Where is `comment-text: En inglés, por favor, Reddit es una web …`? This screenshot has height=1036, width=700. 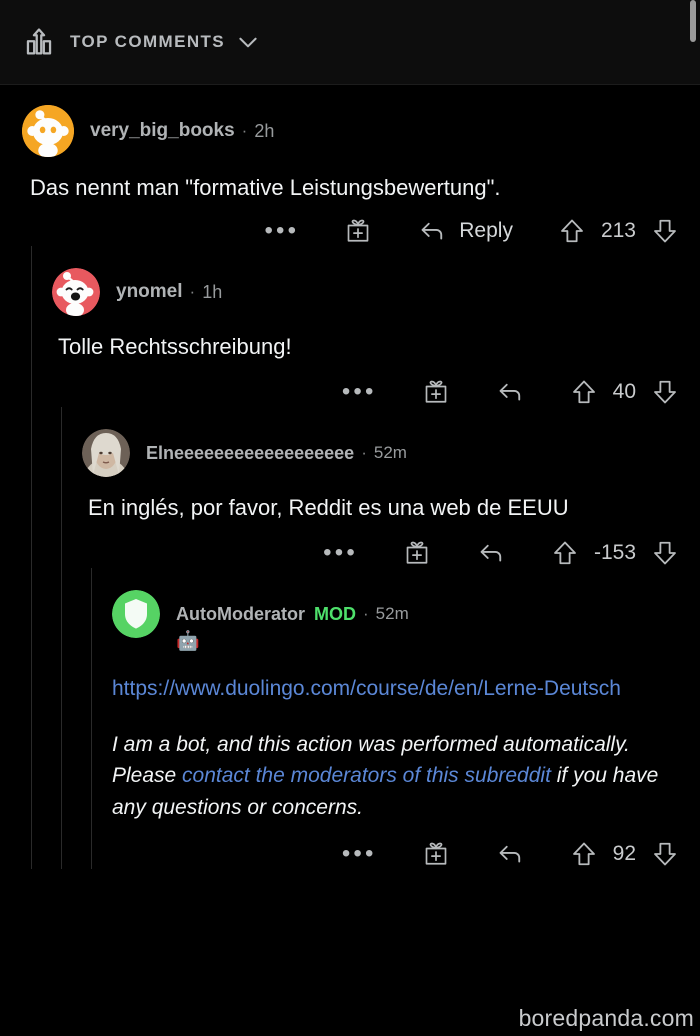
comment-text: En inglés, por favor, Reddit es una web … is located at coordinates (328, 508).